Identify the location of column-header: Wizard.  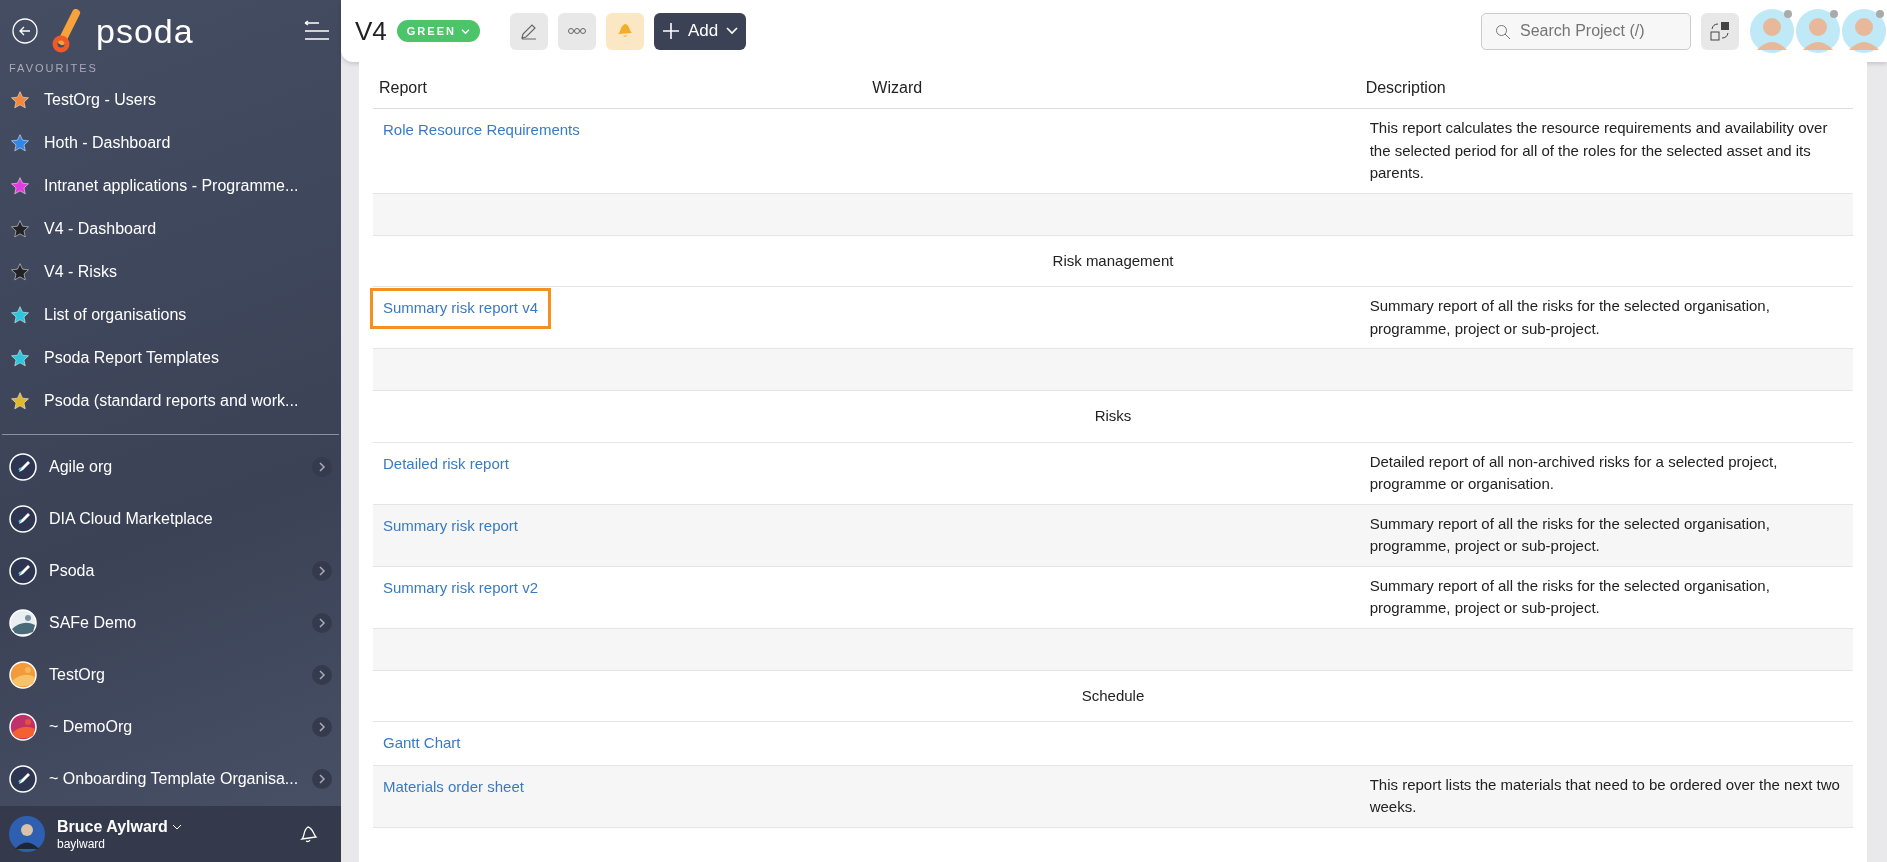
(1113, 85).